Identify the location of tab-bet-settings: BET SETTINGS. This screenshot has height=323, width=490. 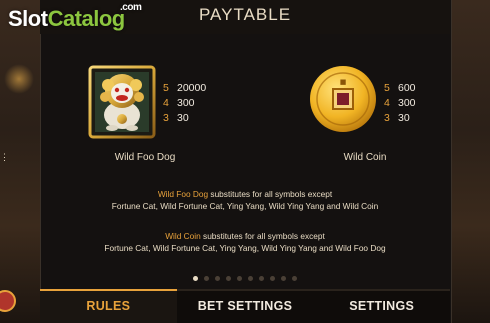
(245, 306).